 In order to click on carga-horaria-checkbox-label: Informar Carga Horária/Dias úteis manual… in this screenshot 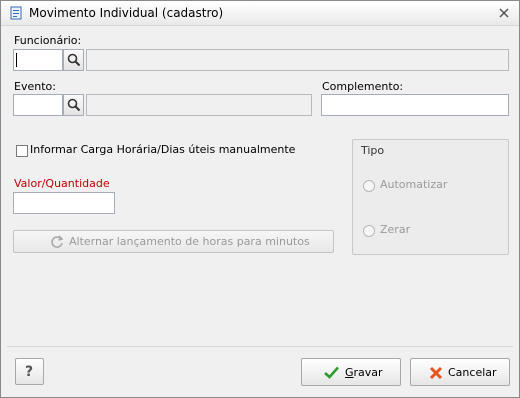, I will do `click(162, 149)`.